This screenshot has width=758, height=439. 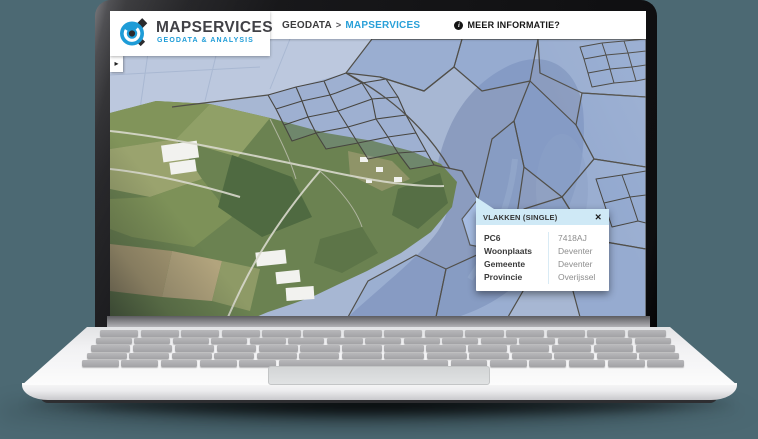 I want to click on logo-title: MAPSERVICES, so click(x=214, y=27).